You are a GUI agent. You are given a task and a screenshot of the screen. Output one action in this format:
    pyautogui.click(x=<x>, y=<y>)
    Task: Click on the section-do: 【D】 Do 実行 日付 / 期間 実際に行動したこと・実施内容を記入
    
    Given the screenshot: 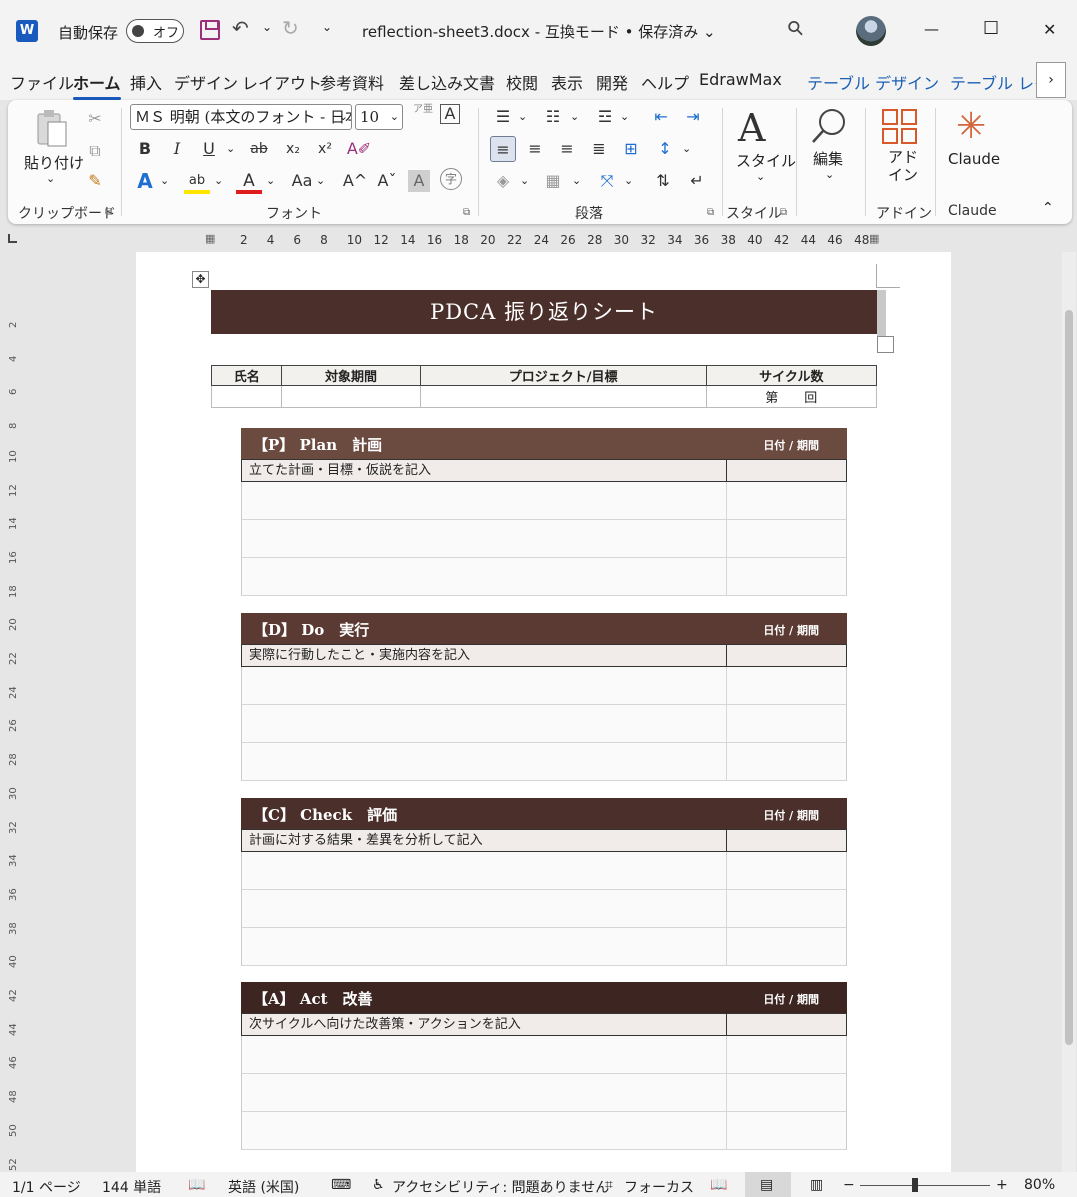 What is the action you would take?
    pyautogui.click(x=544, y=697)
    